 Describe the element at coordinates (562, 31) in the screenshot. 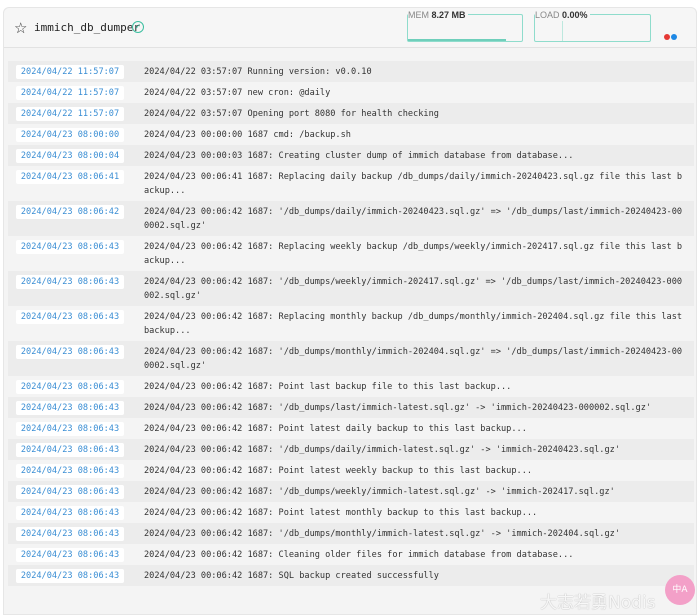

I see `load-graph-line` at that location.